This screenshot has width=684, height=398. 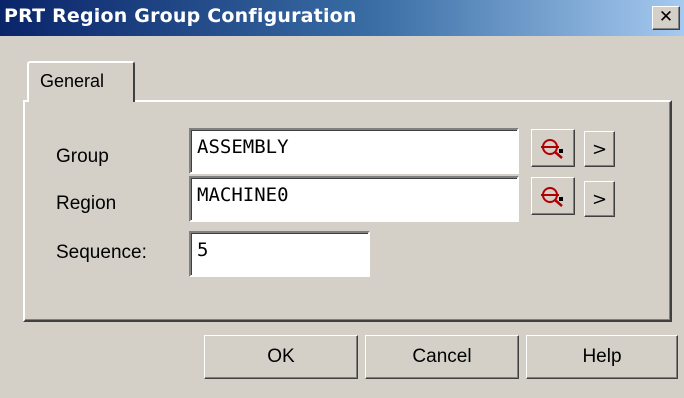 I want to click on region-expand-button: >, so click(x=599, y=199).